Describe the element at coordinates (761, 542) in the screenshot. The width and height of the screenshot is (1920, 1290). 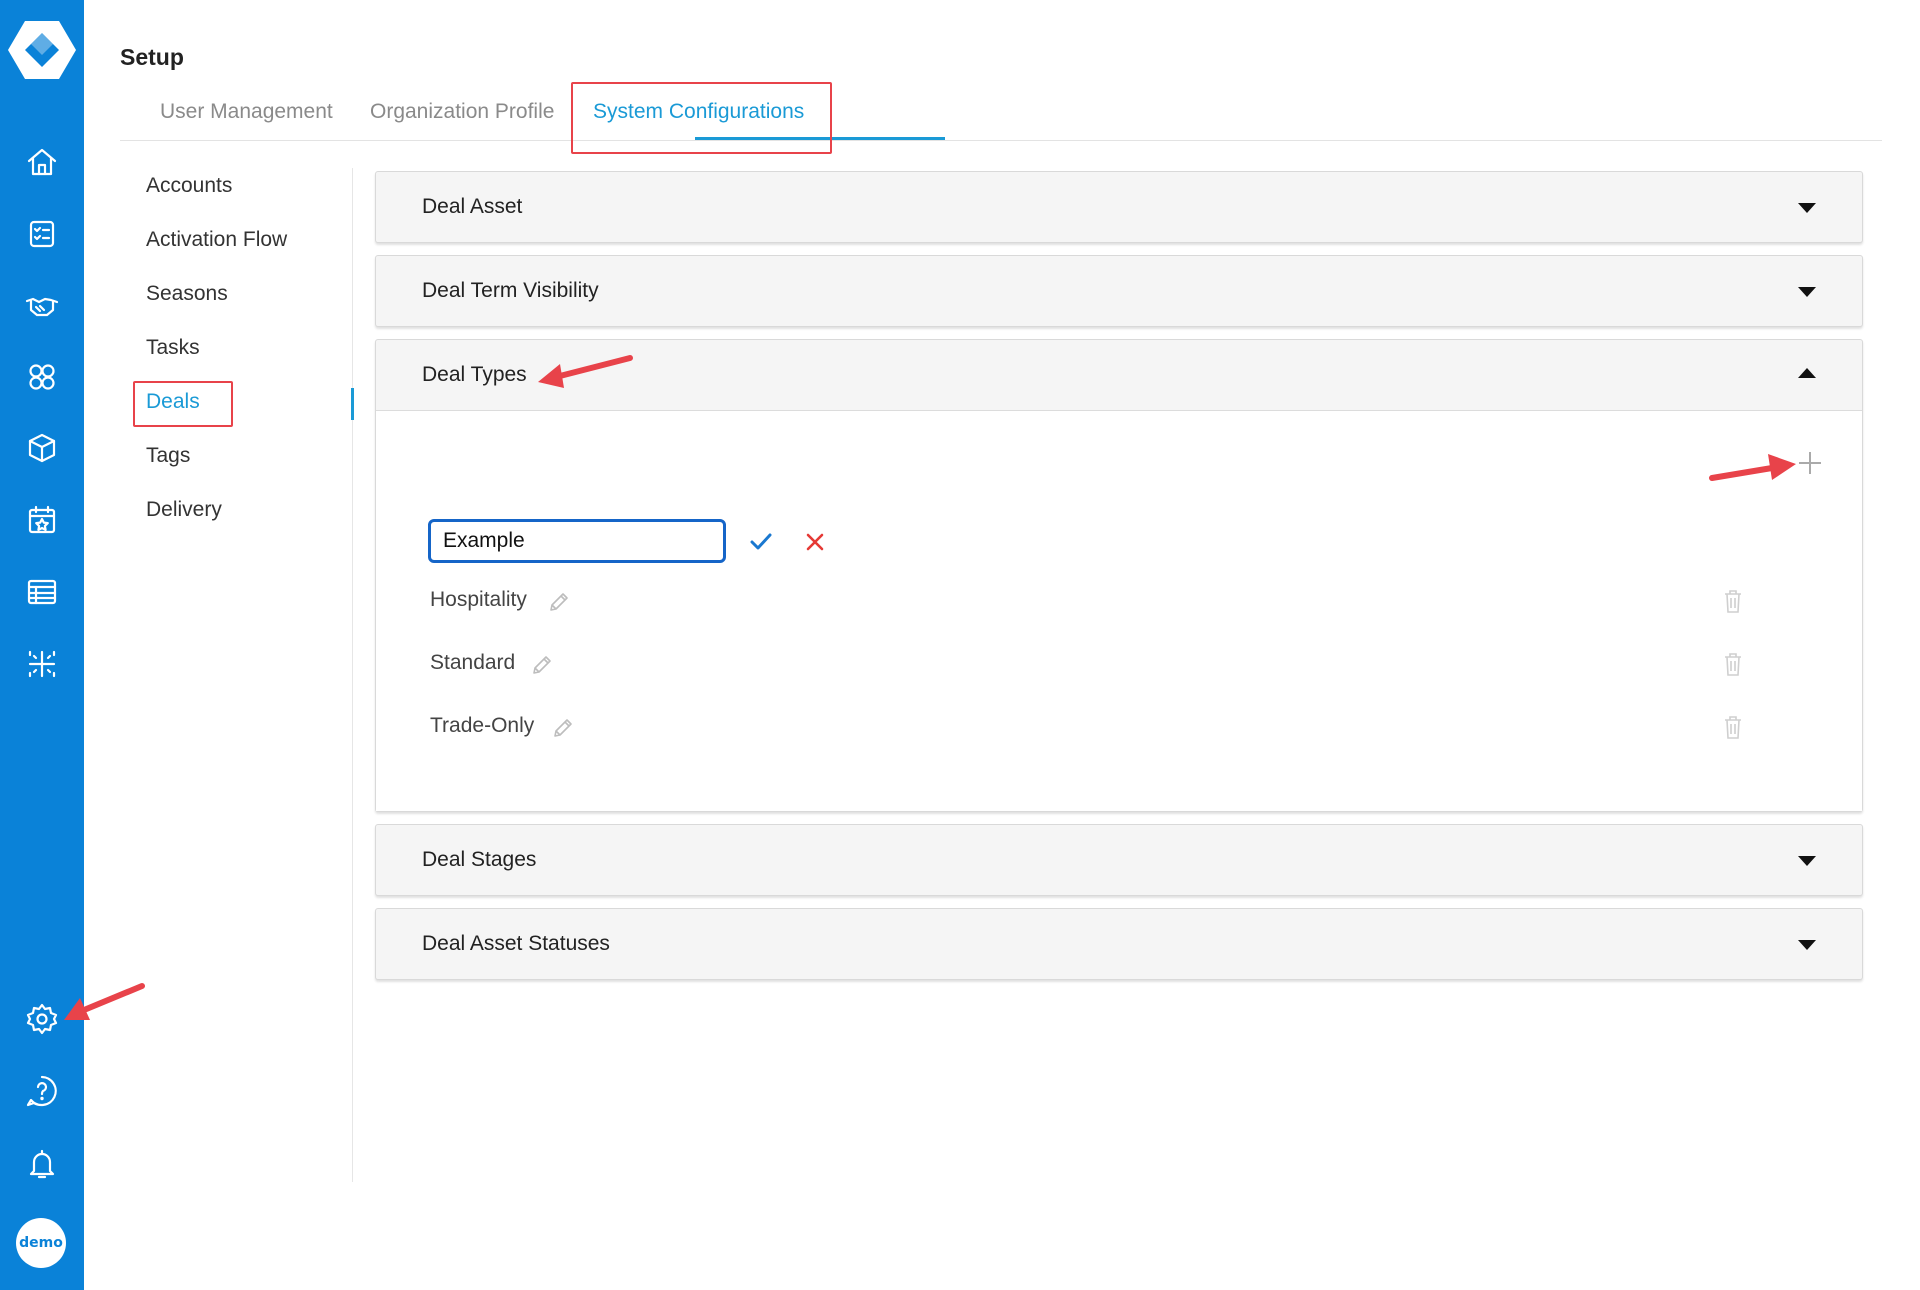
I see `confirm-check-icon` at that location.